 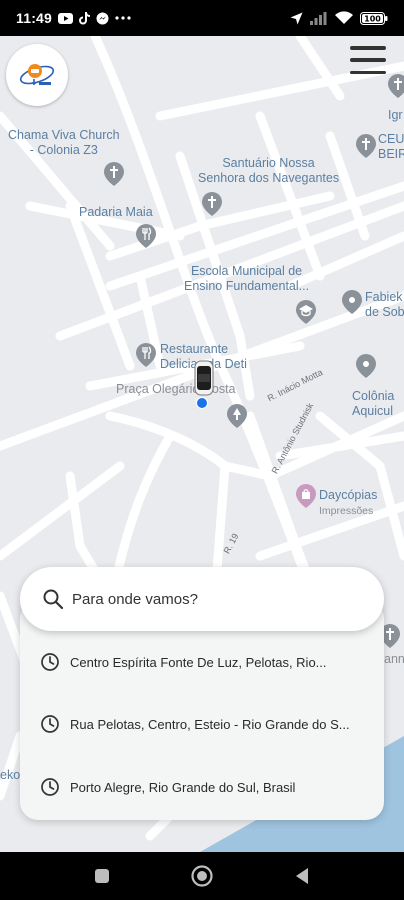 I want to click on church-label: Chama Viva Church - Colonia Z3, so click(x=64, y=142).